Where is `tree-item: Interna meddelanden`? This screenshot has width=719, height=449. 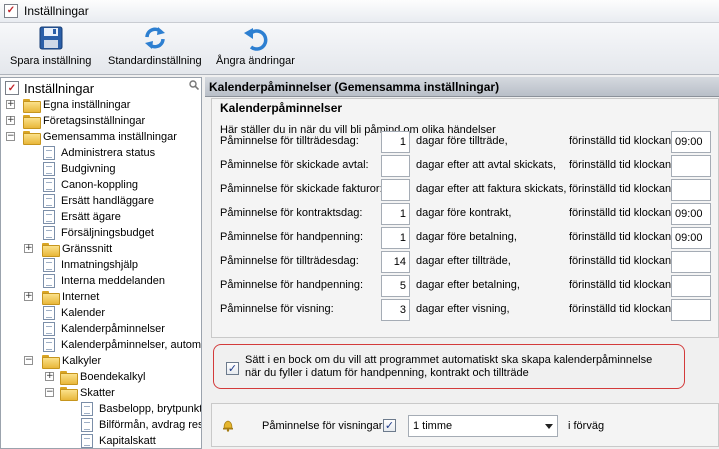 tree-item: Interna meddelanden is located at coordinates (104, 281).